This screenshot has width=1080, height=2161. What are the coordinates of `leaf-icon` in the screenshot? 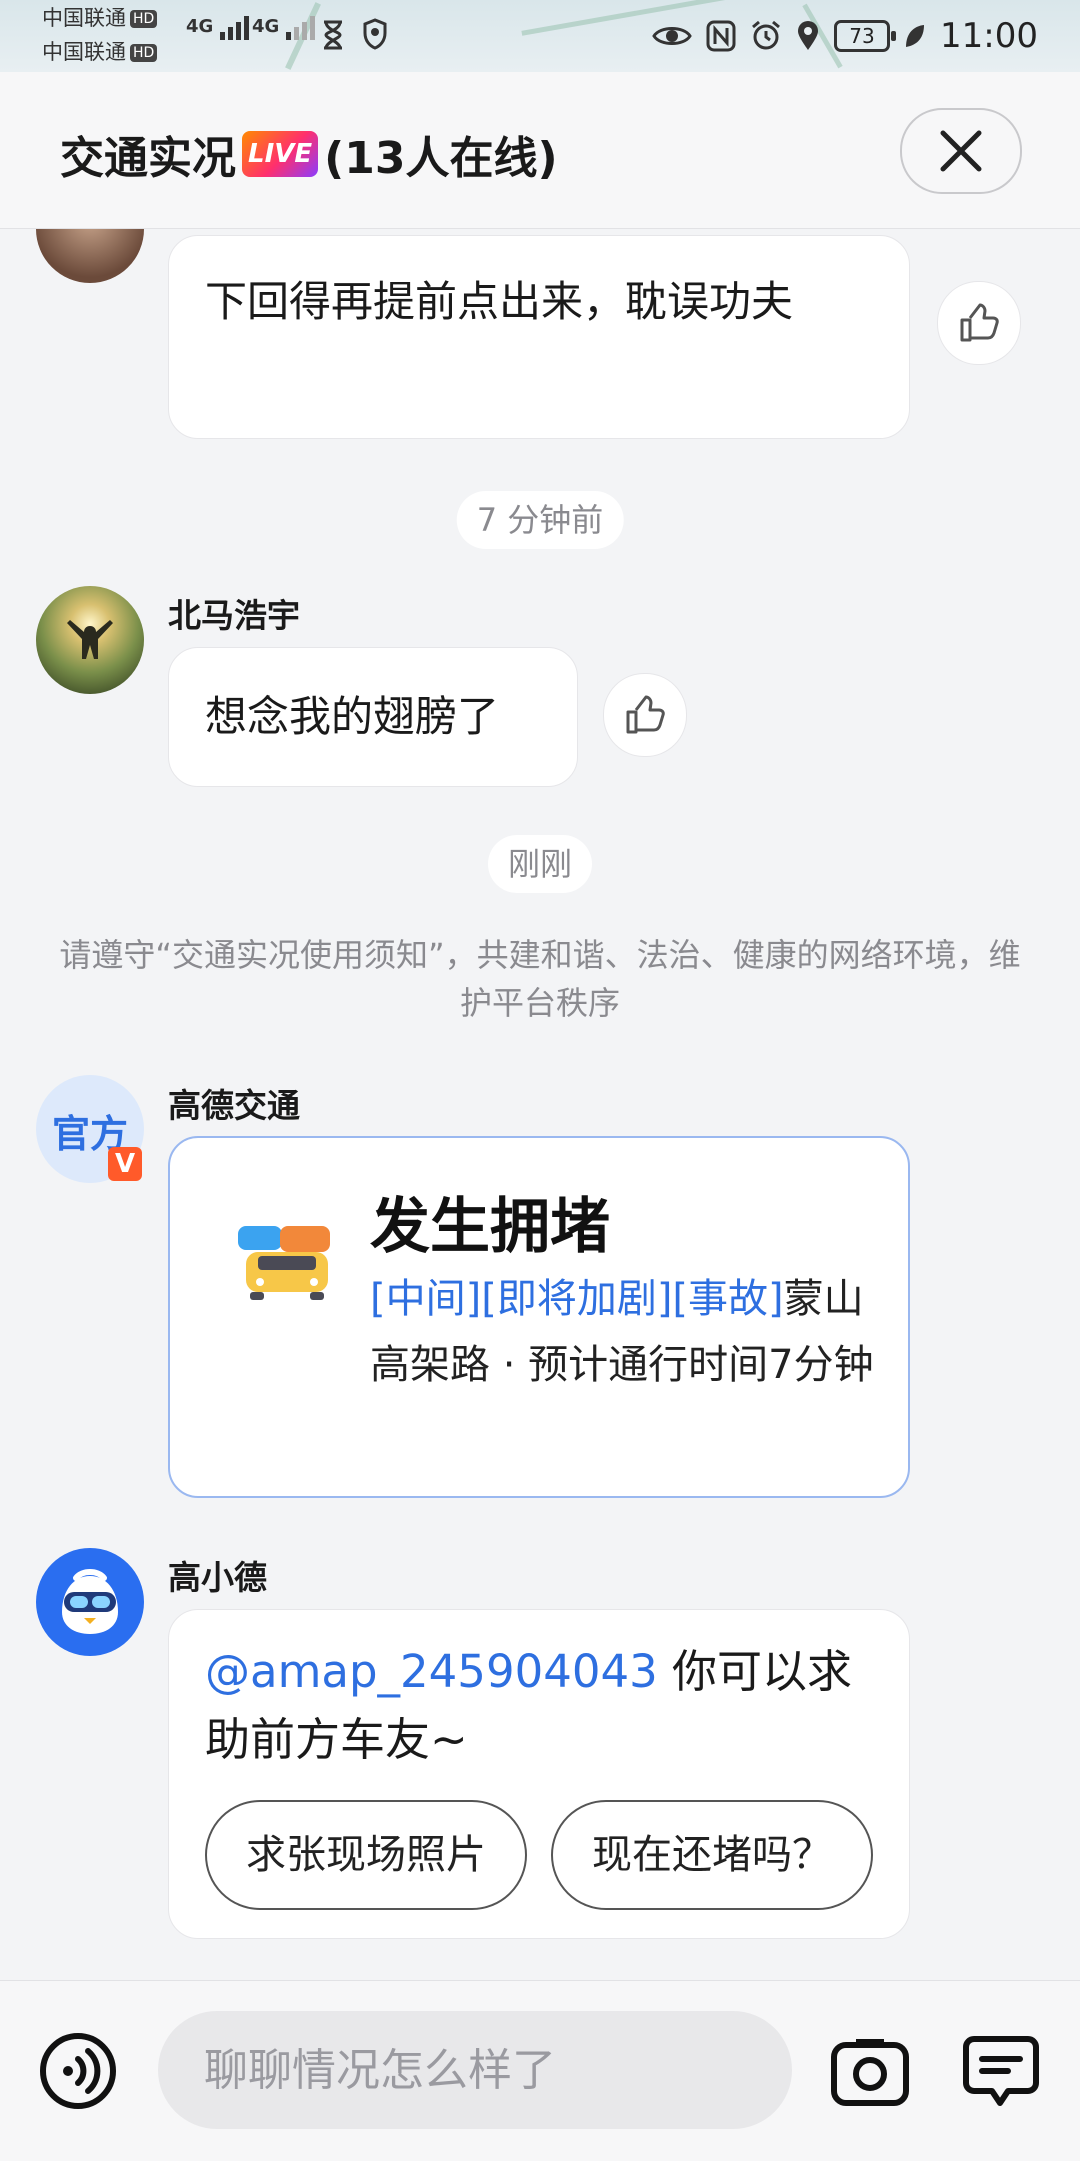 It's located at (915, 36).